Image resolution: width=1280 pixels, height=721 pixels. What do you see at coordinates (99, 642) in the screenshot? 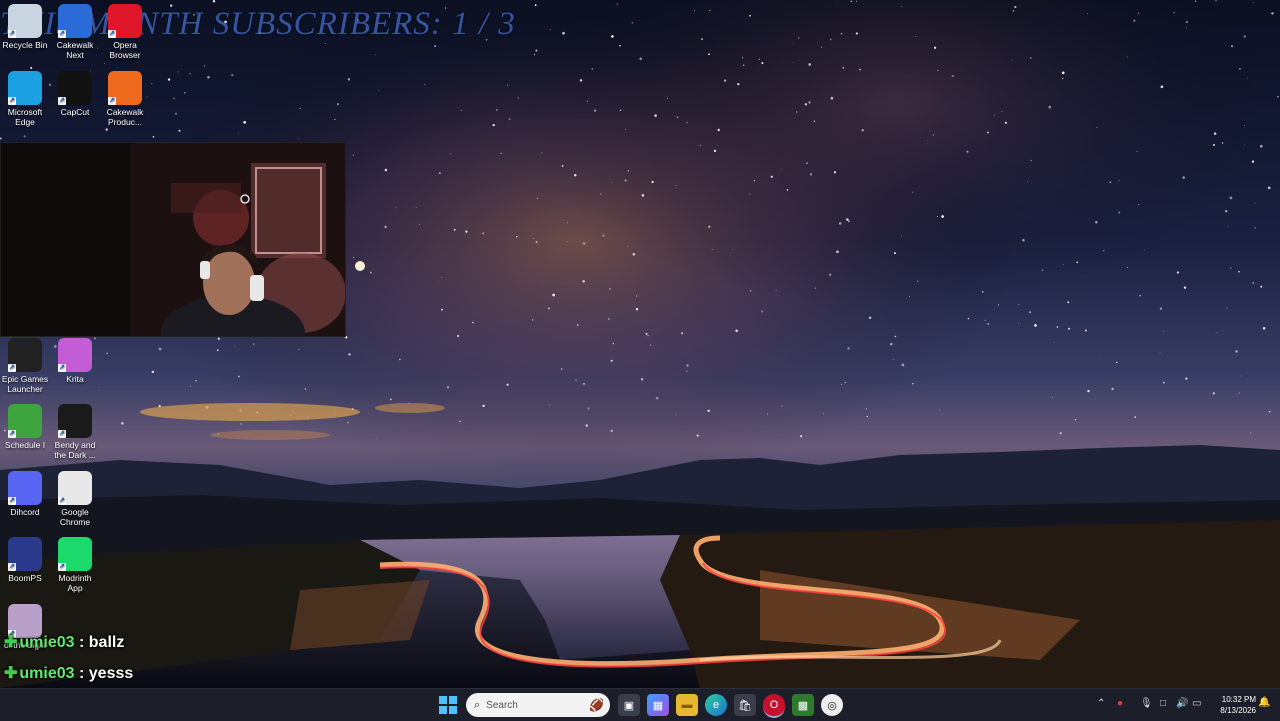
I see `chat-message-text: : ballz` at bounding box center [99, 642].